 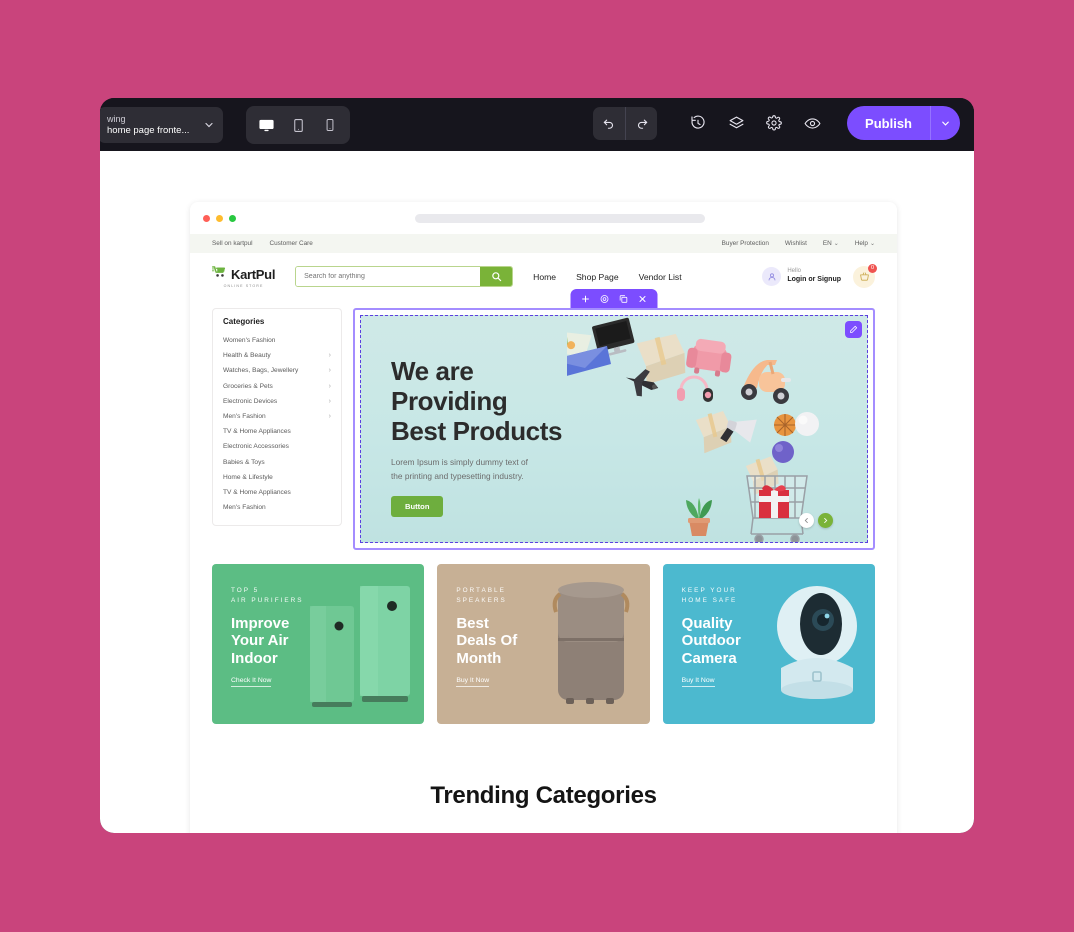 I want to click on redo-button, so click(x=641, y=123).